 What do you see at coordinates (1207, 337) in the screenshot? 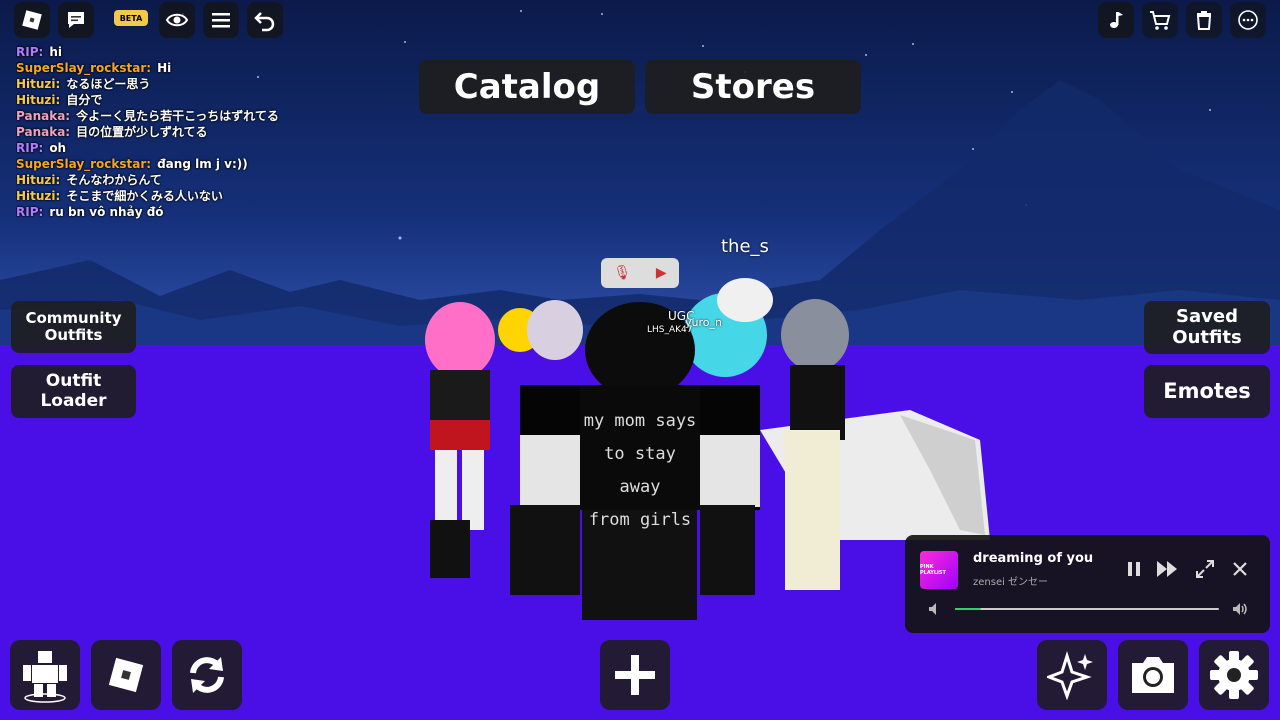
I see `saved-outfits-label-2: Outfits` at bounding box center [1207, 337].